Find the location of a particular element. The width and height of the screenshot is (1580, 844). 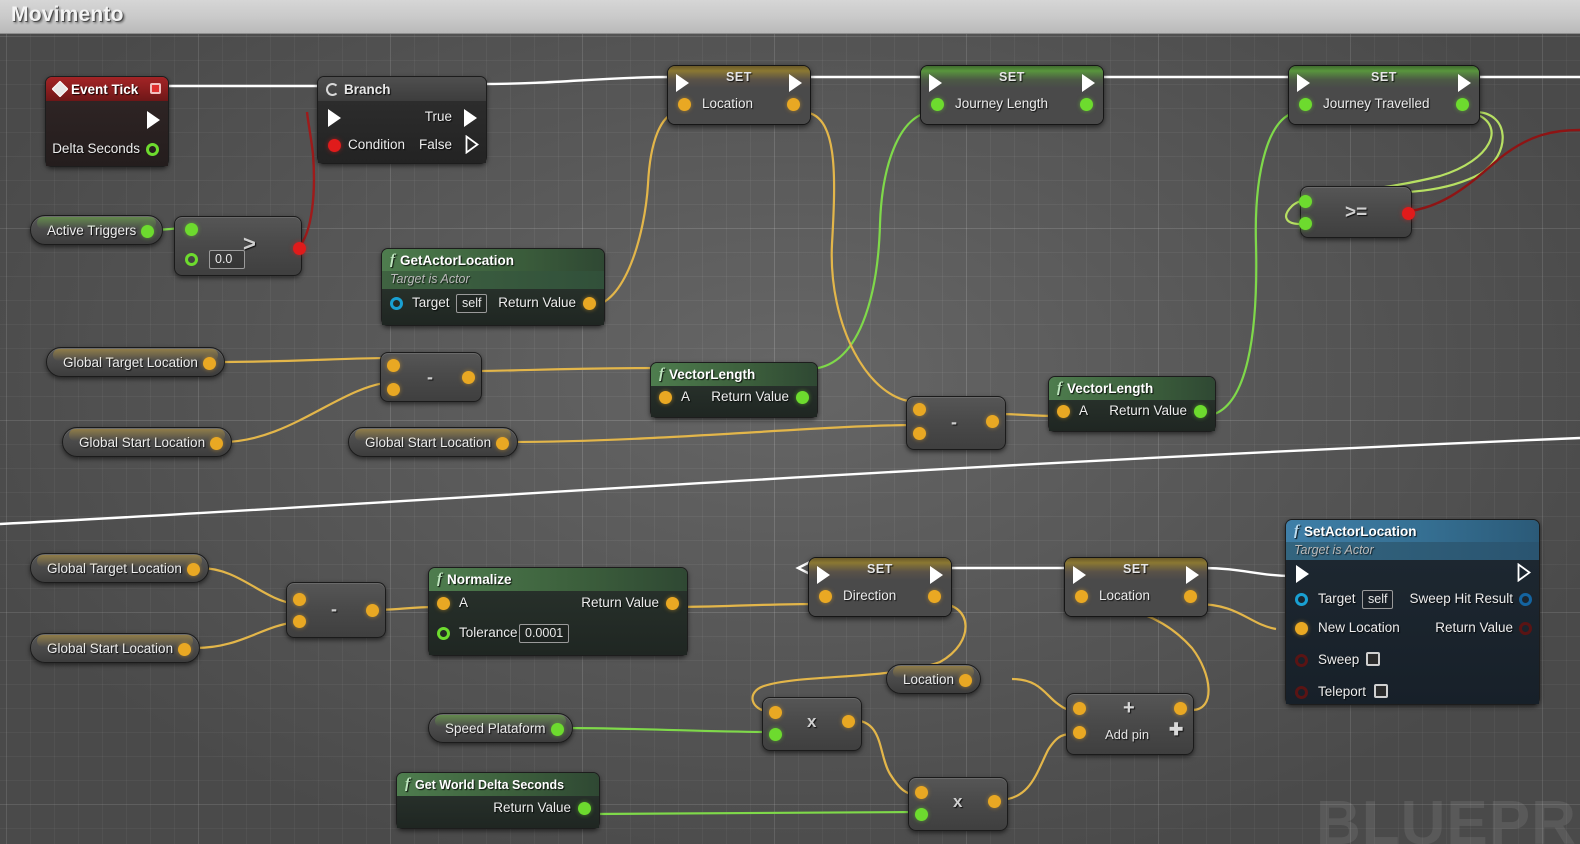

set-direction-exec-out is located at coordinates (936, 575).